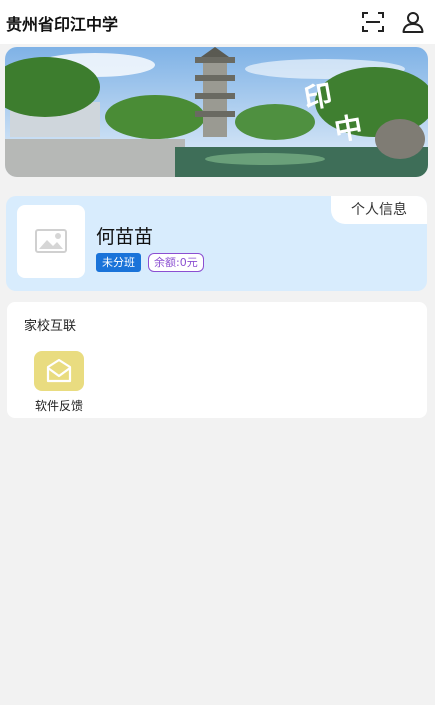 This screenshot has width=435, height=705. I want to click on app-header: 贵州省印江中学, so click(217, 22).